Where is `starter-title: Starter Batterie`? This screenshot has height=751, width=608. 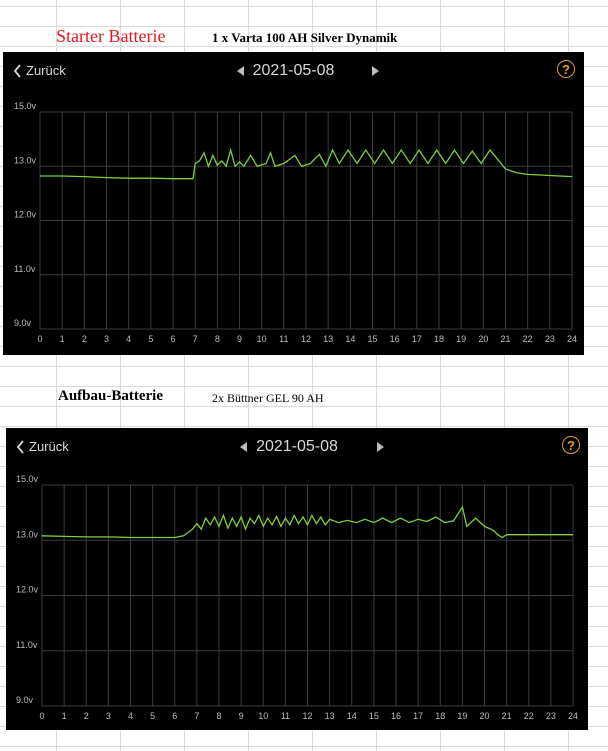
starter-title: Starter Batterie is located at coordinates (111, 36).